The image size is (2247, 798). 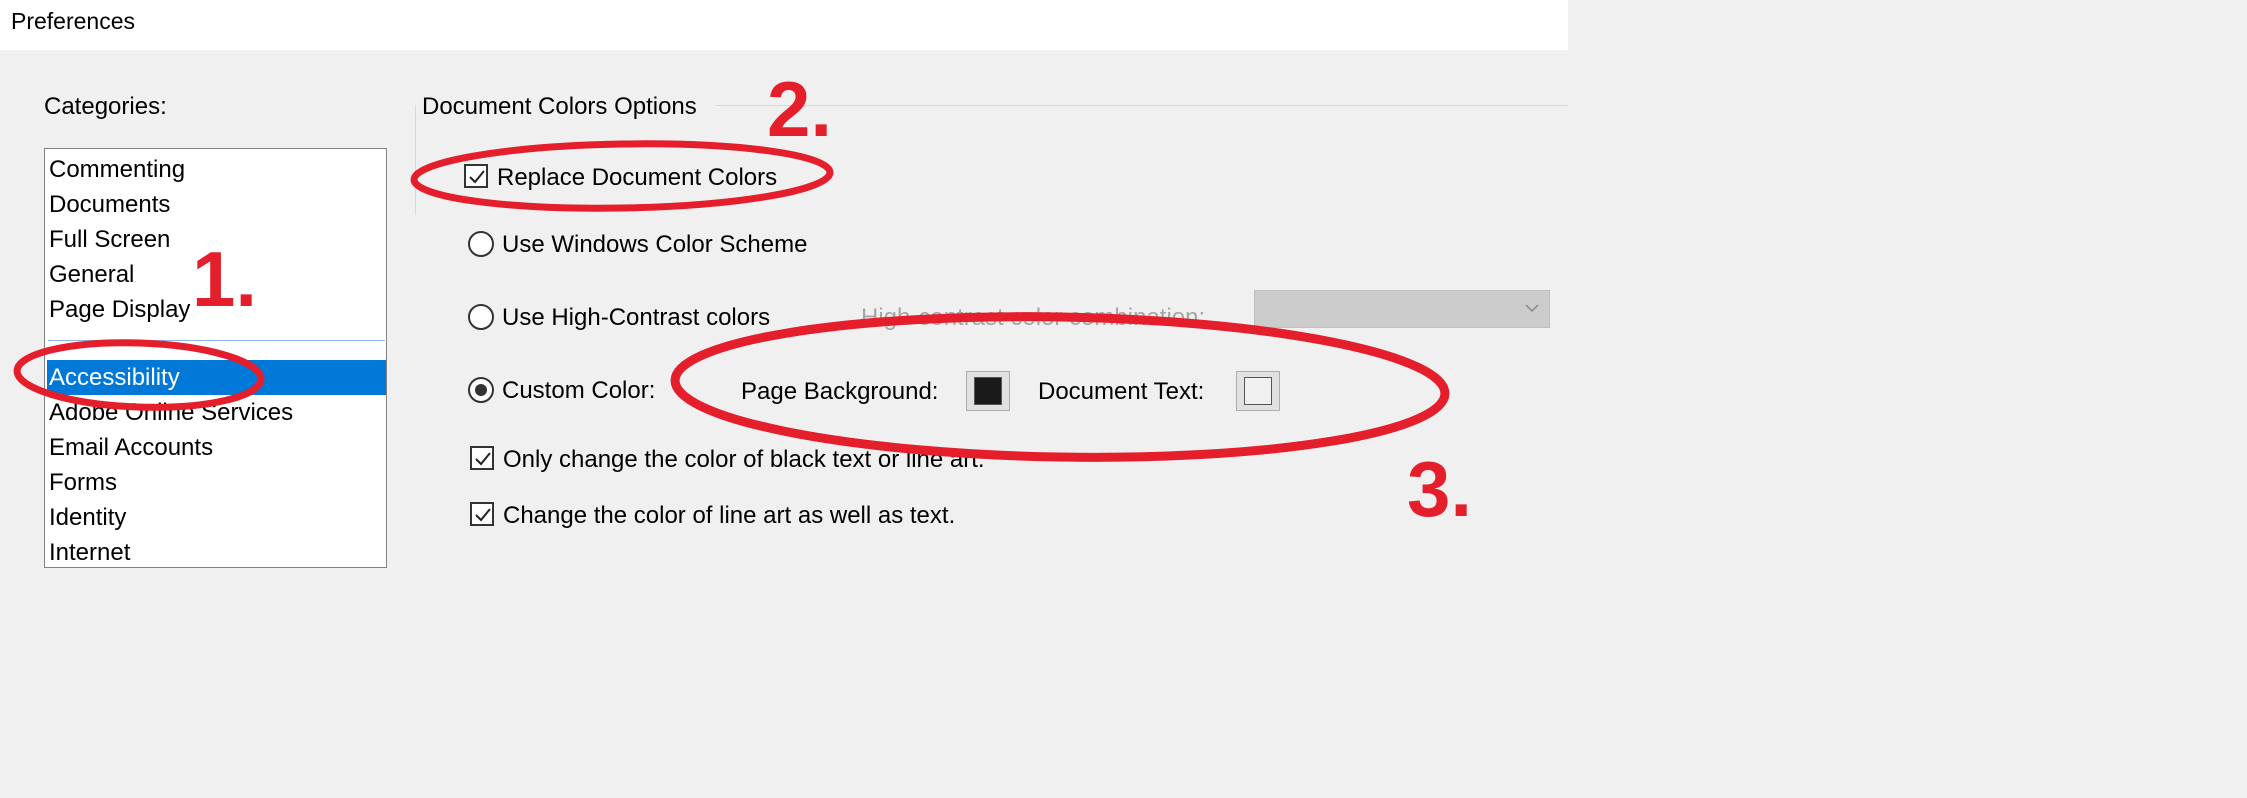 I want to click on list-item-commenting: Commenting, so click(x=216, y=169).